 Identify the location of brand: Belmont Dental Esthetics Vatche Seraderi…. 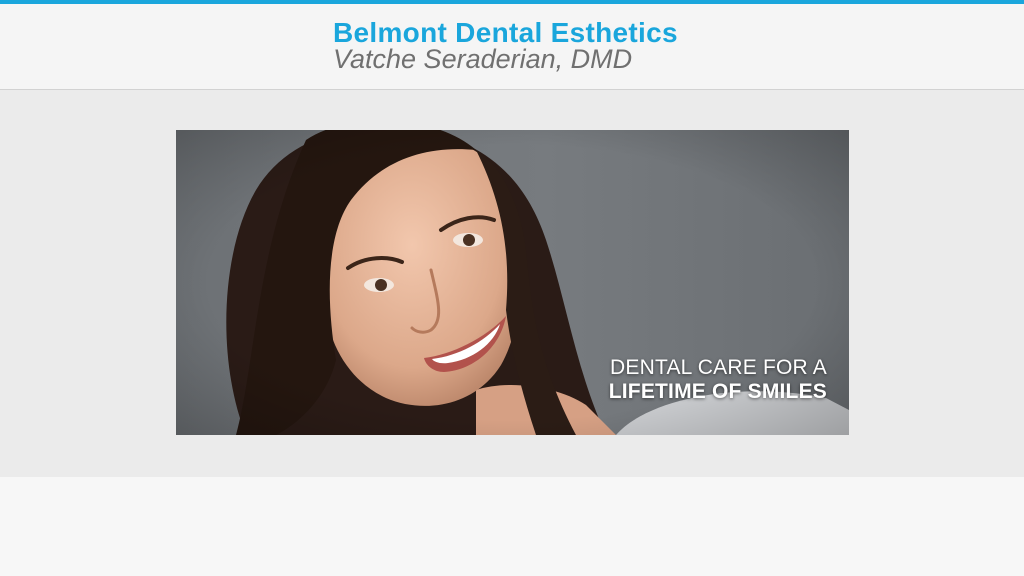
(505, 45).